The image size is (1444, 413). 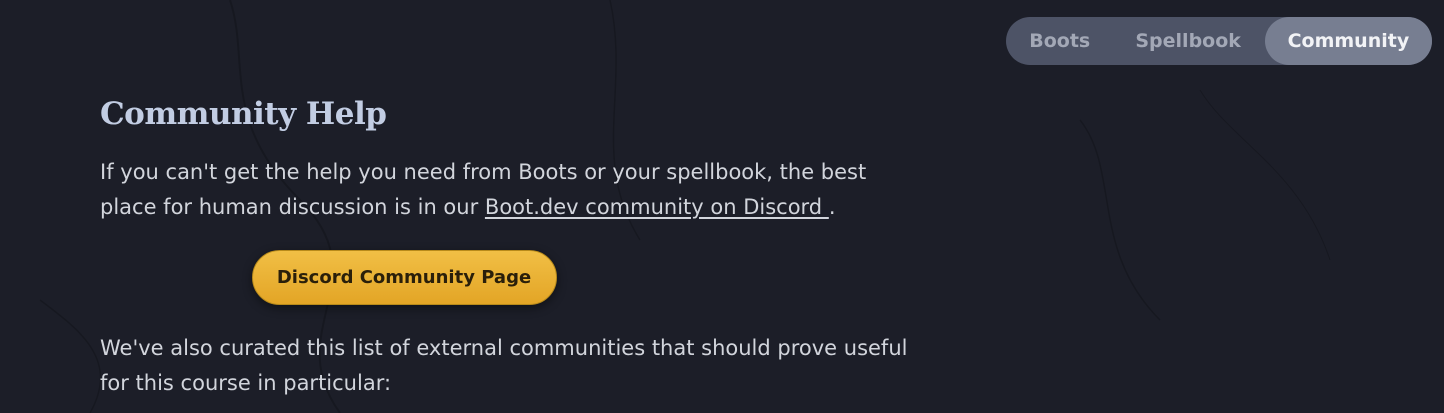 I want to click on cta-wrapper: Discord Community Page, so click(x=510, y=277).